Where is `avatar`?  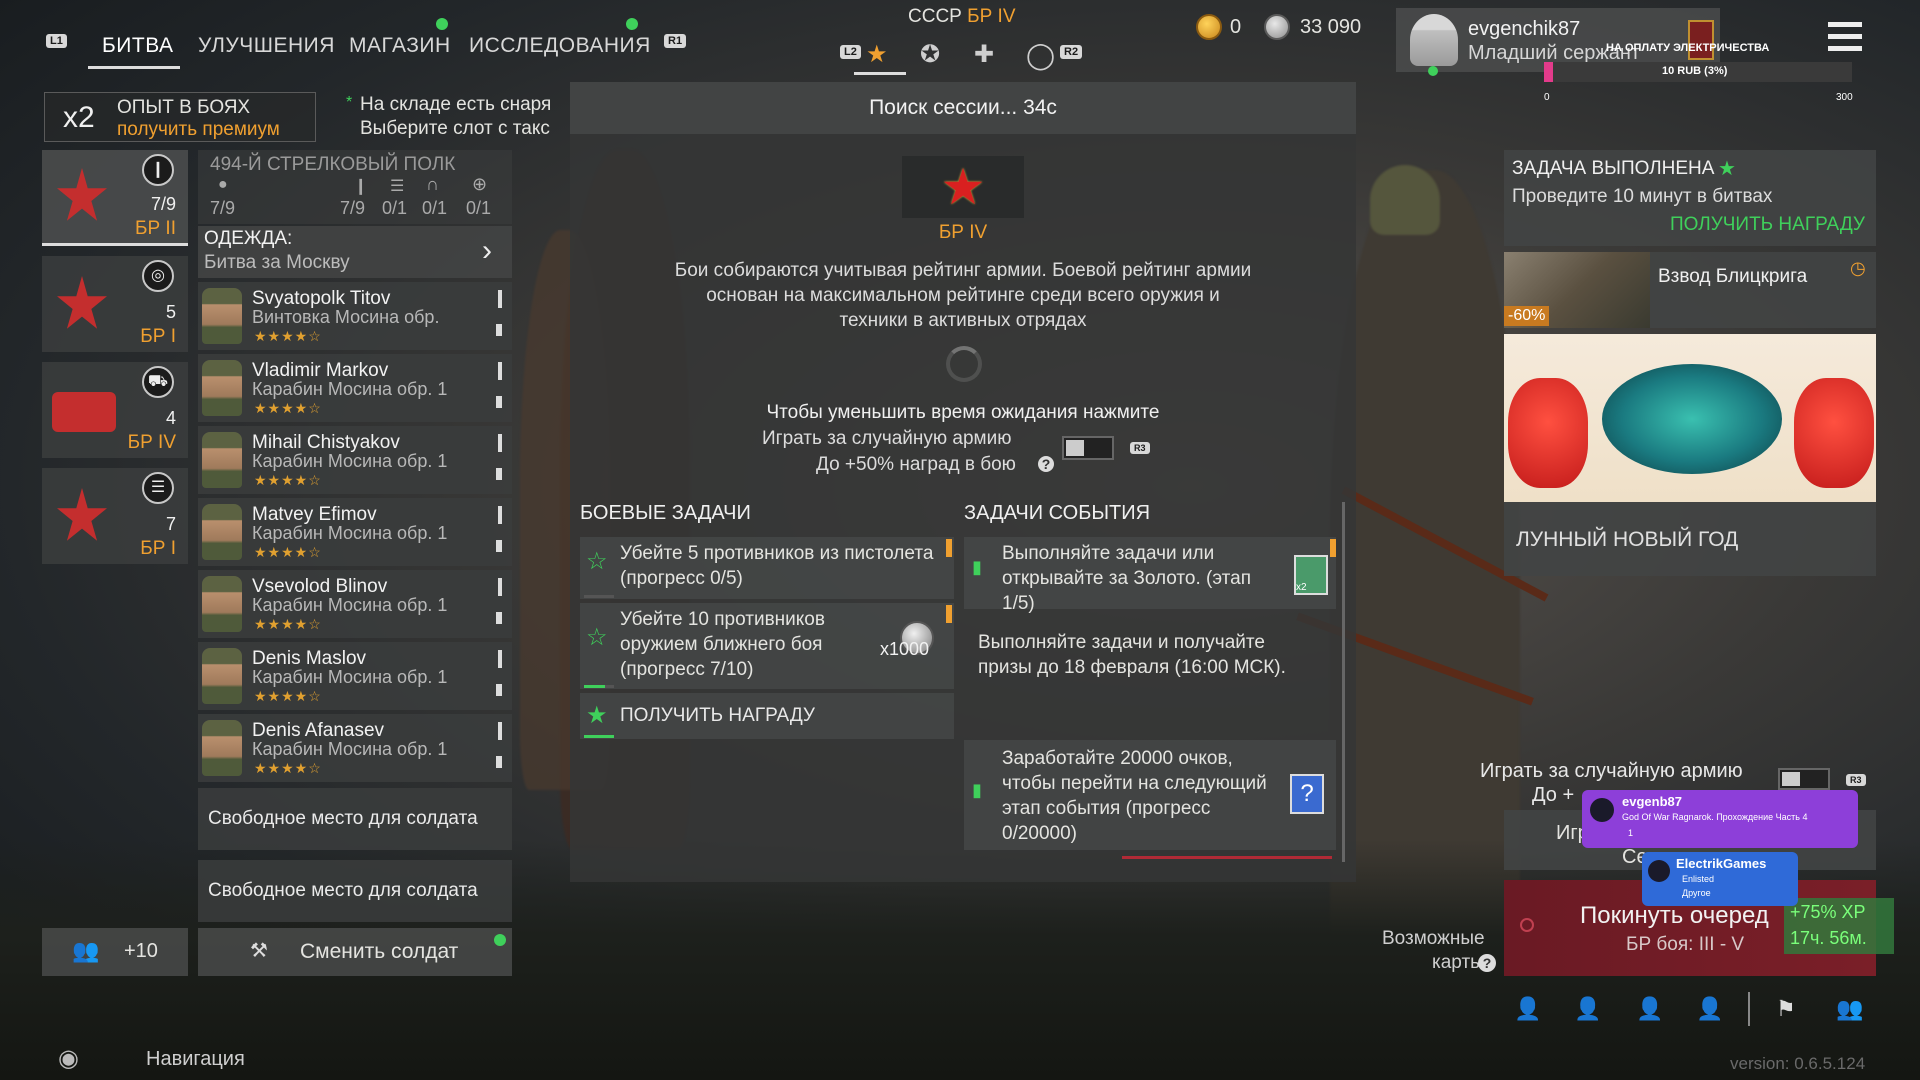
avatar is located at coordinates (1434, 40).